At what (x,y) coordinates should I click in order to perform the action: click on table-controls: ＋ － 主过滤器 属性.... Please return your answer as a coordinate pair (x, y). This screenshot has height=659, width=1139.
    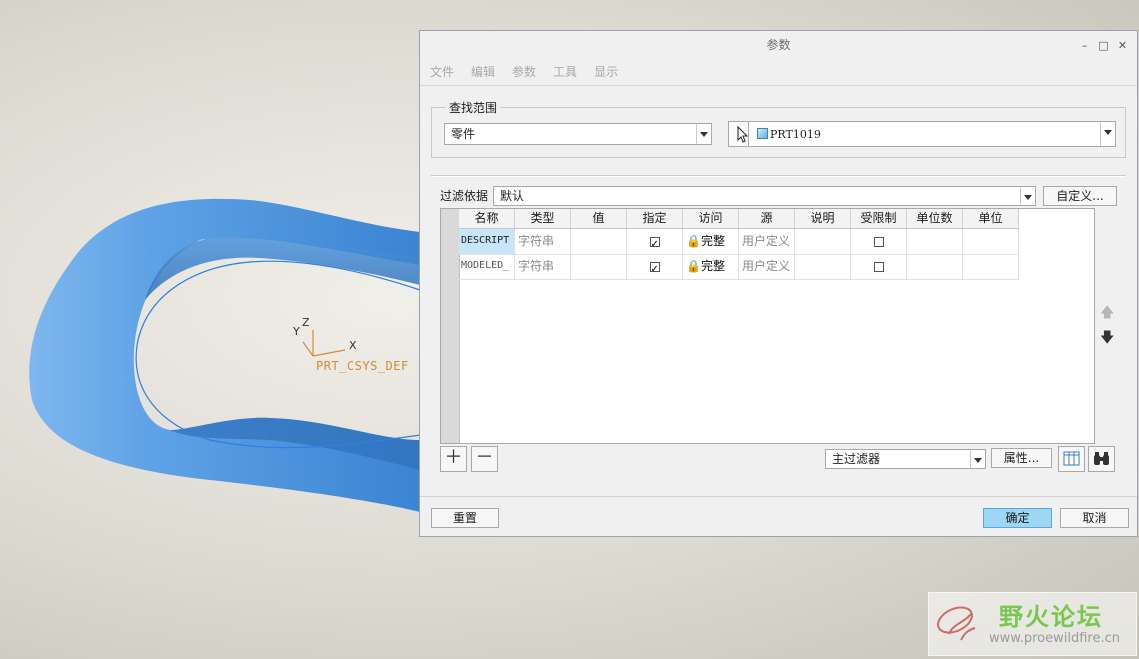
    Looking at the image, I should click on (779, 460).